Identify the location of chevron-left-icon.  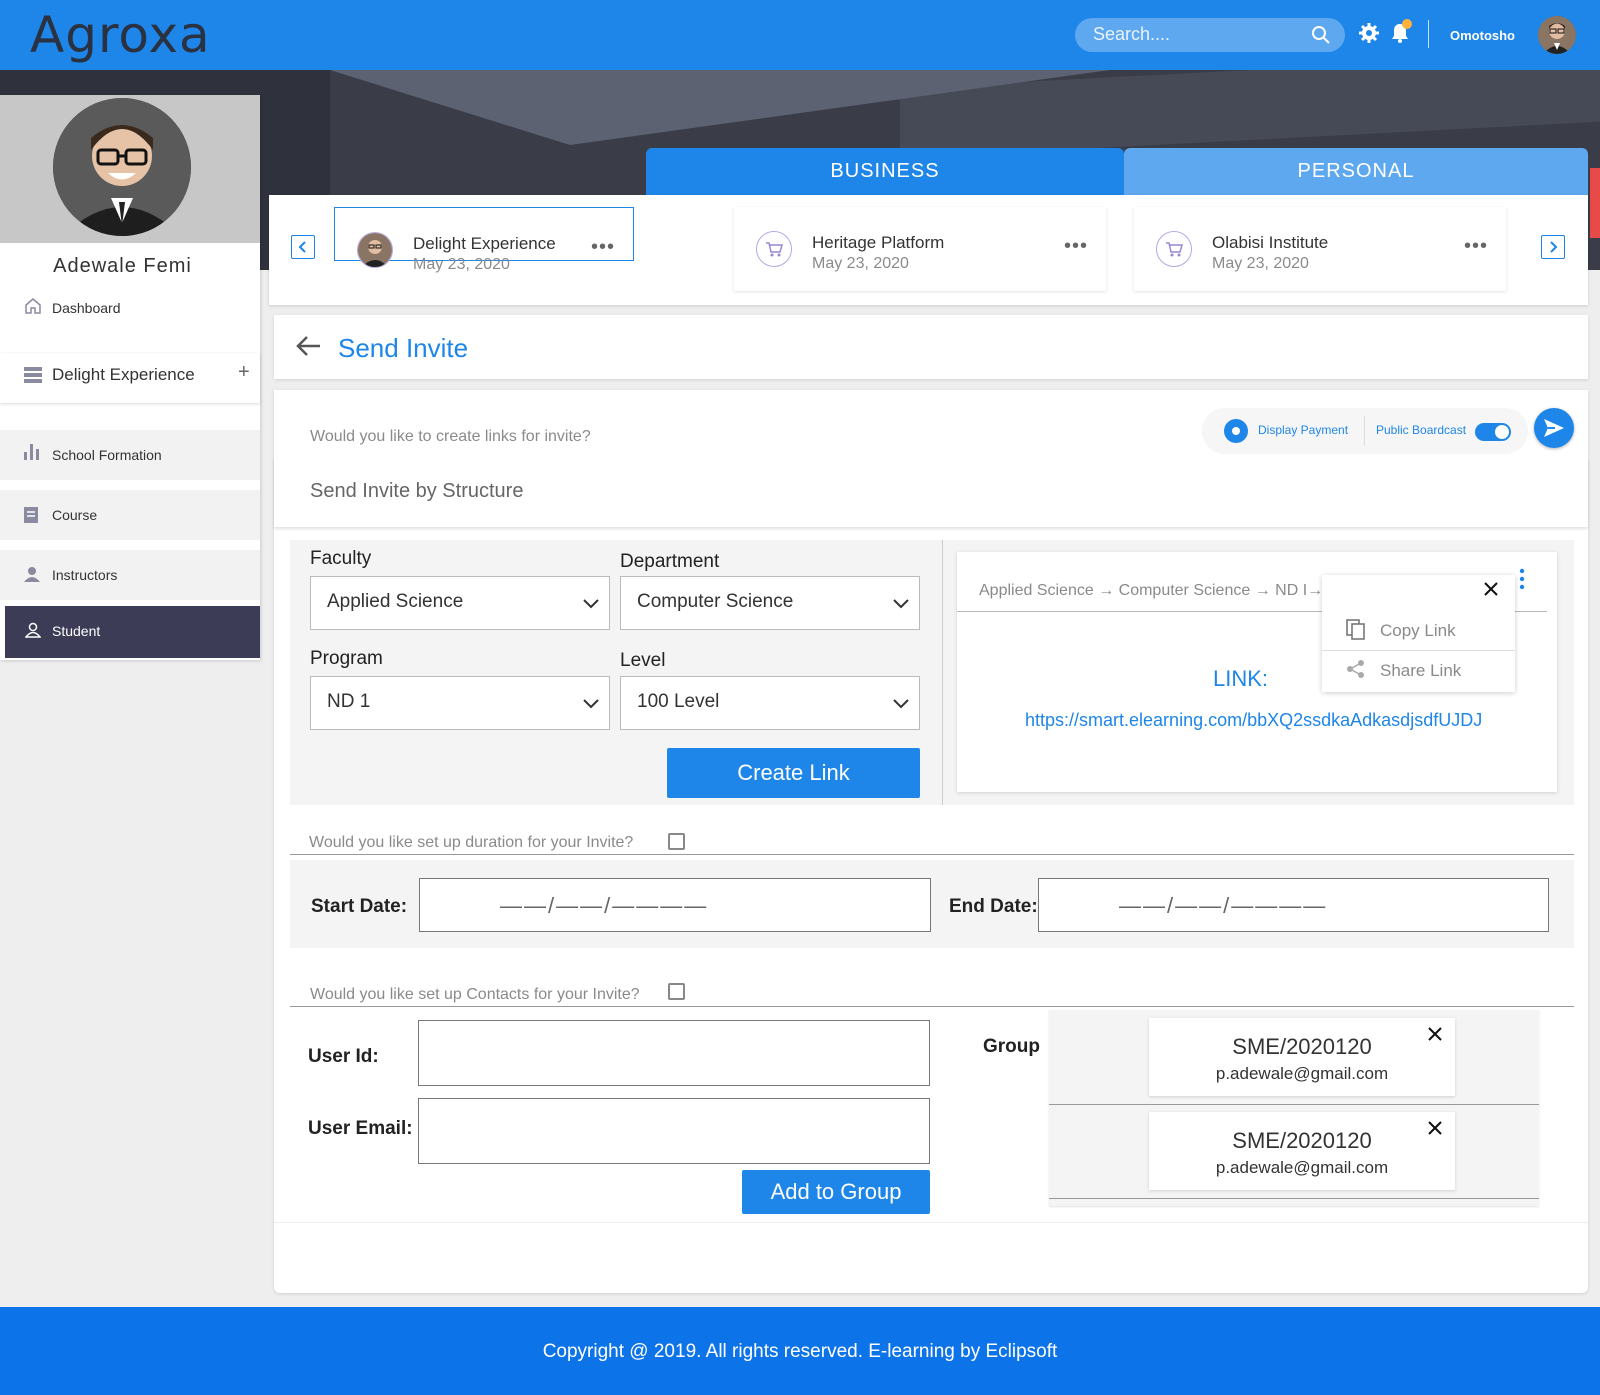
(303, 247).